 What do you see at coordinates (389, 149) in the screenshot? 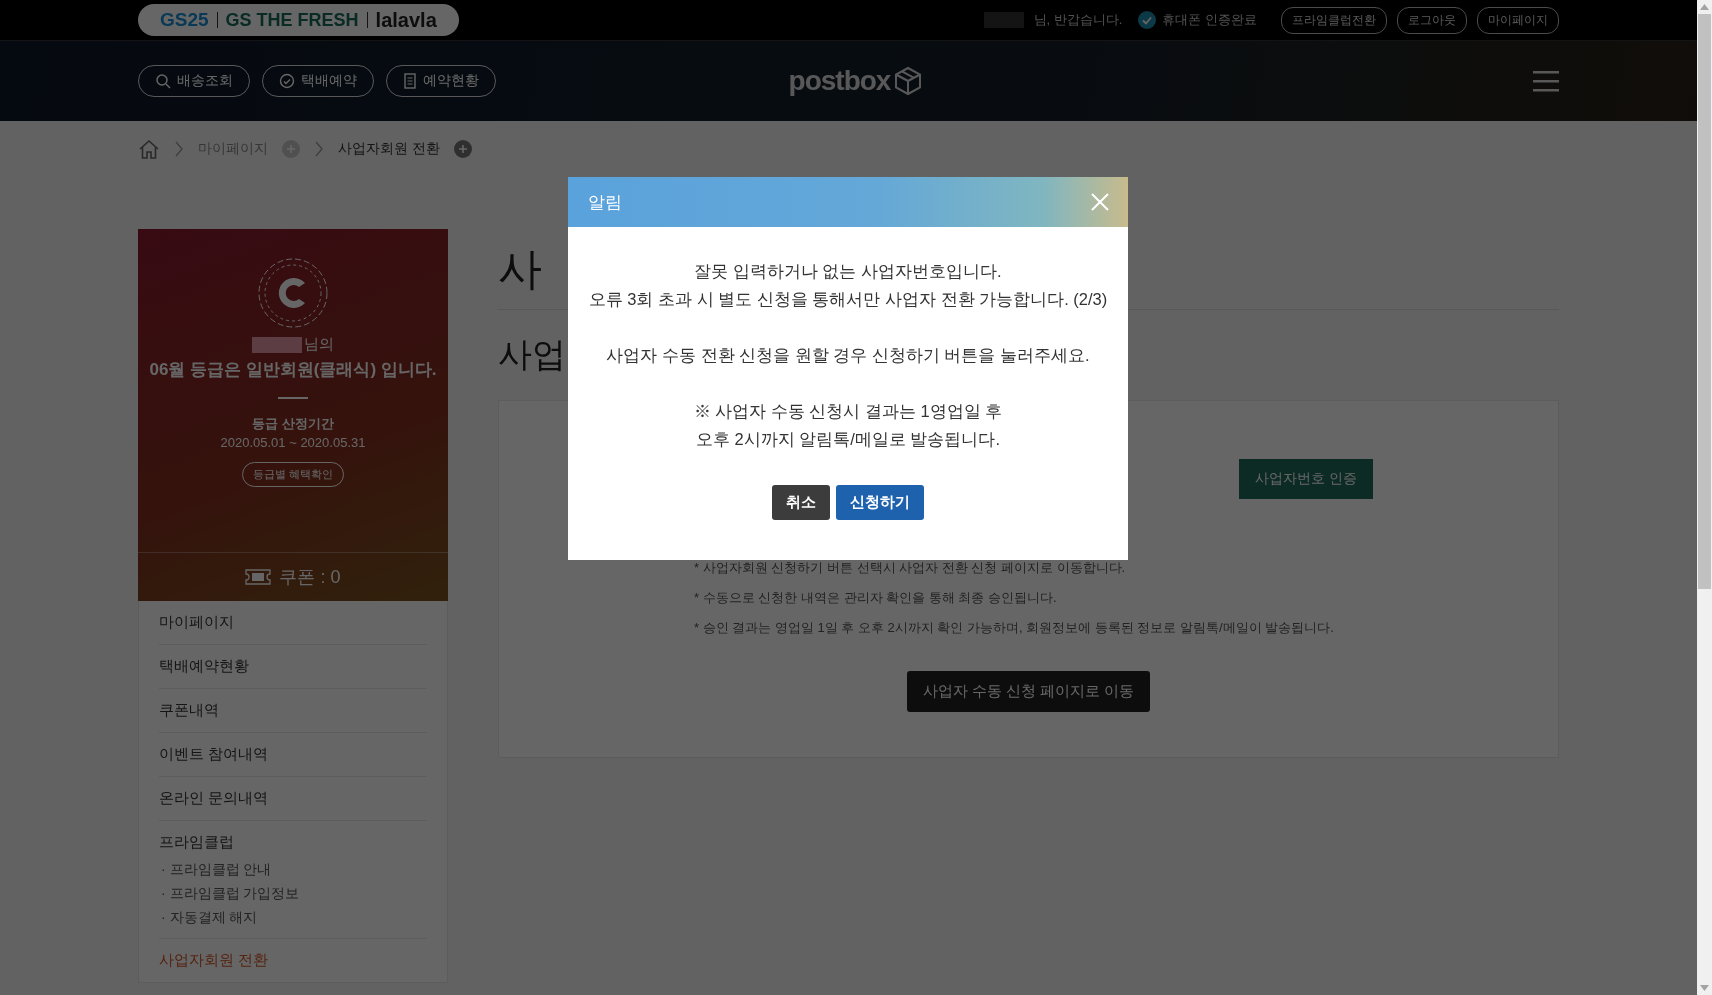
I see `breadcrumb-item: 사업자회원 전환` at bounding box center [389, 149].